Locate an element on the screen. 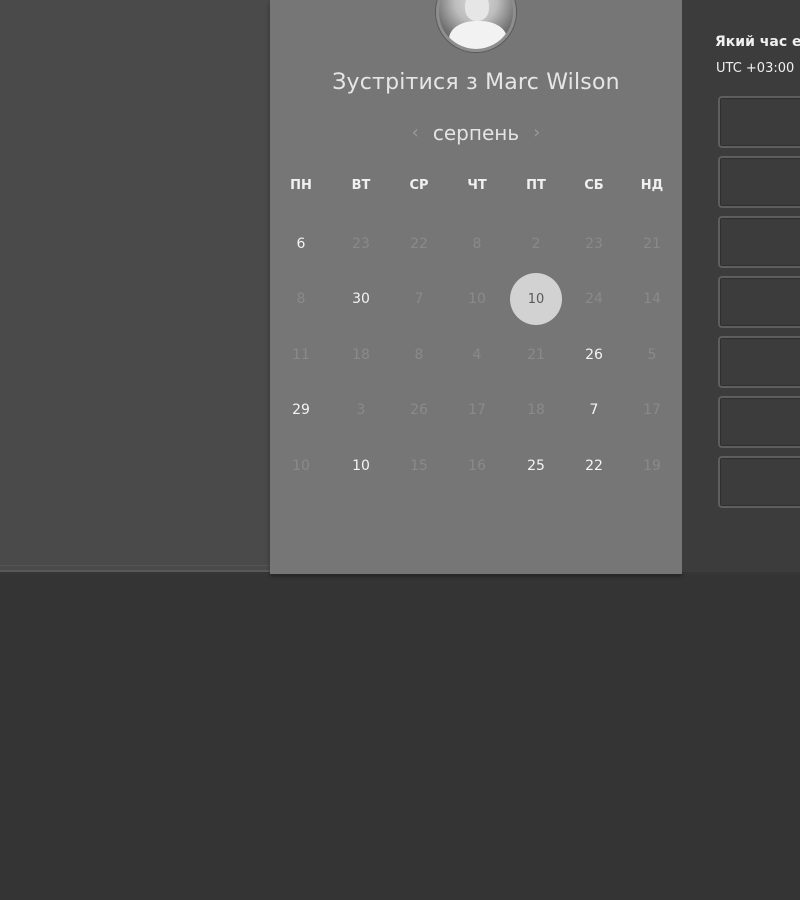 Image resolution: width=800 pixels, height=900 pixels. timezone-question: Який час е is located at coordinates (757, 42).